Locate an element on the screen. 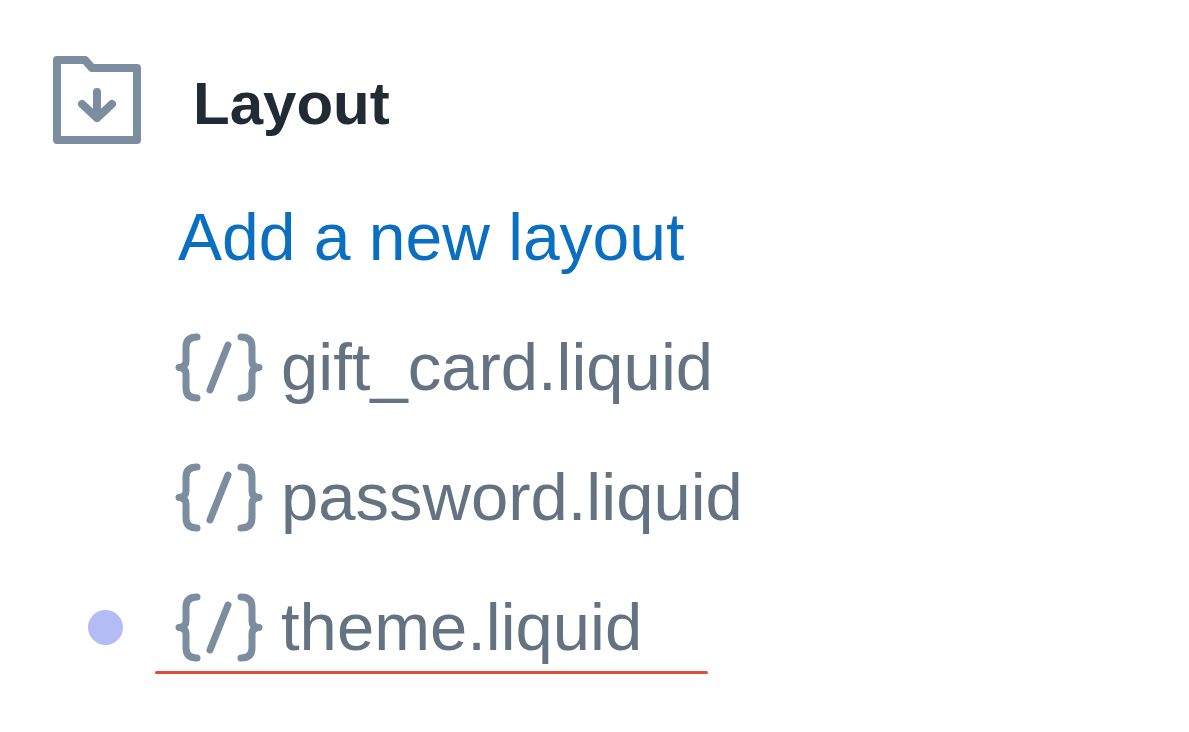 This screenshot has width=1189, height=732. file-link: password.liquid is located at coordinates (459, 497).